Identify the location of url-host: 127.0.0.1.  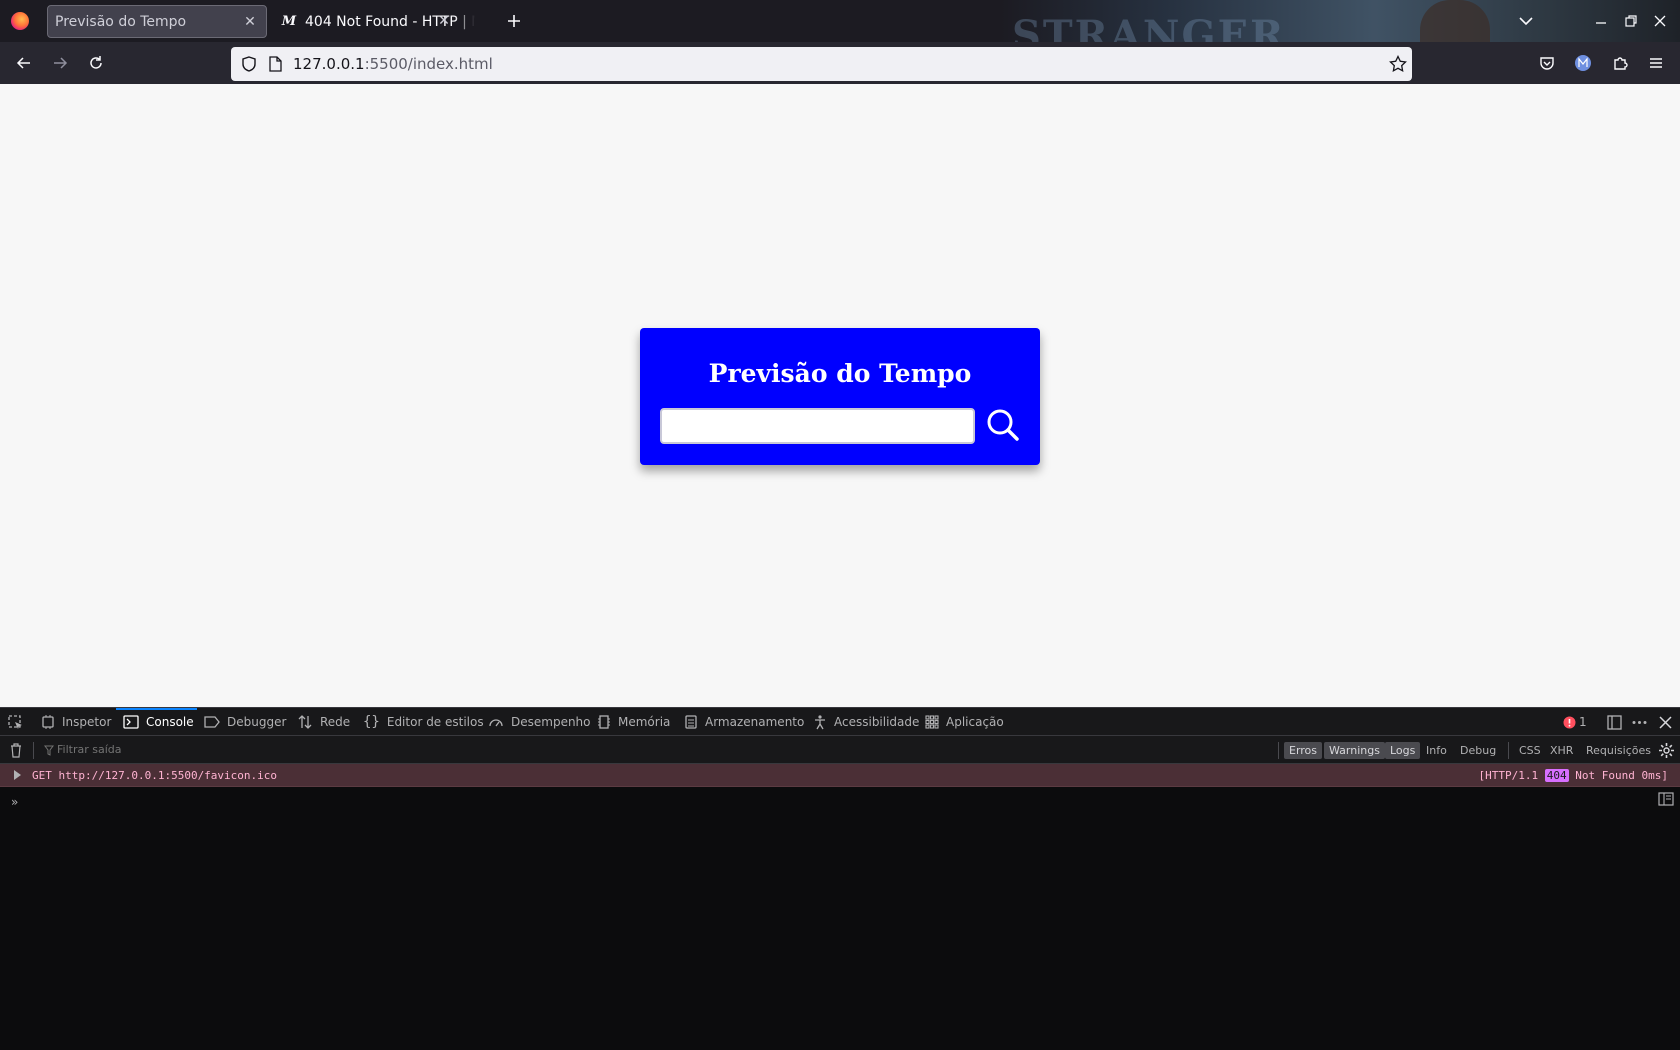
(329, 64).